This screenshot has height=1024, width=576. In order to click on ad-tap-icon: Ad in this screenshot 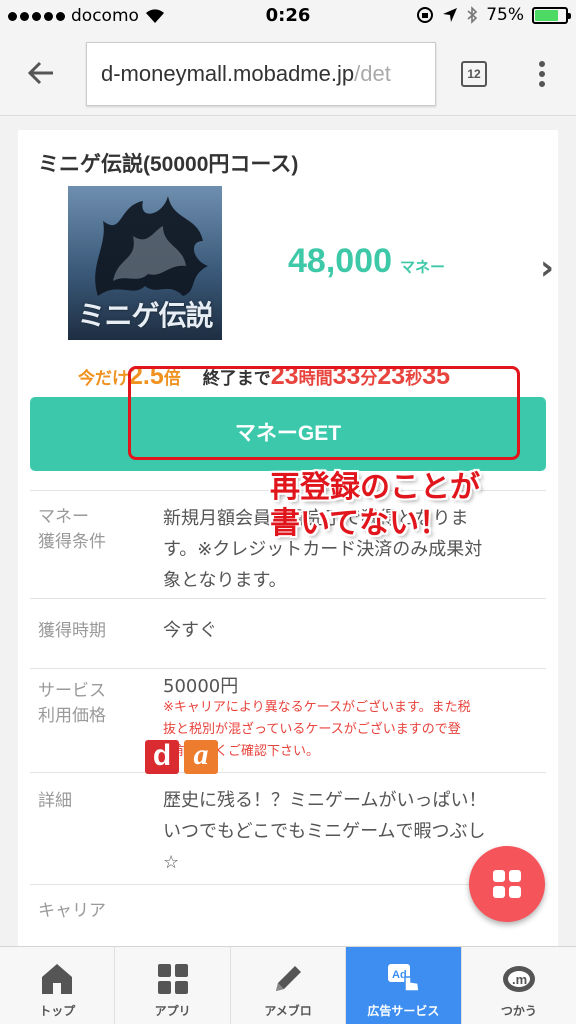, I will do `click(404, 978)`.